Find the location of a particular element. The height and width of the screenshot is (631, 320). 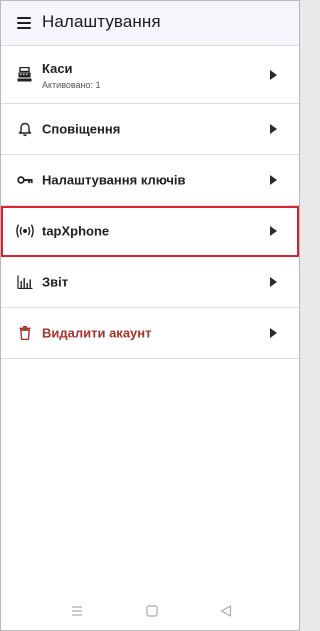

settings-item-label: Сповіщення is located at coordinates (81, 129).